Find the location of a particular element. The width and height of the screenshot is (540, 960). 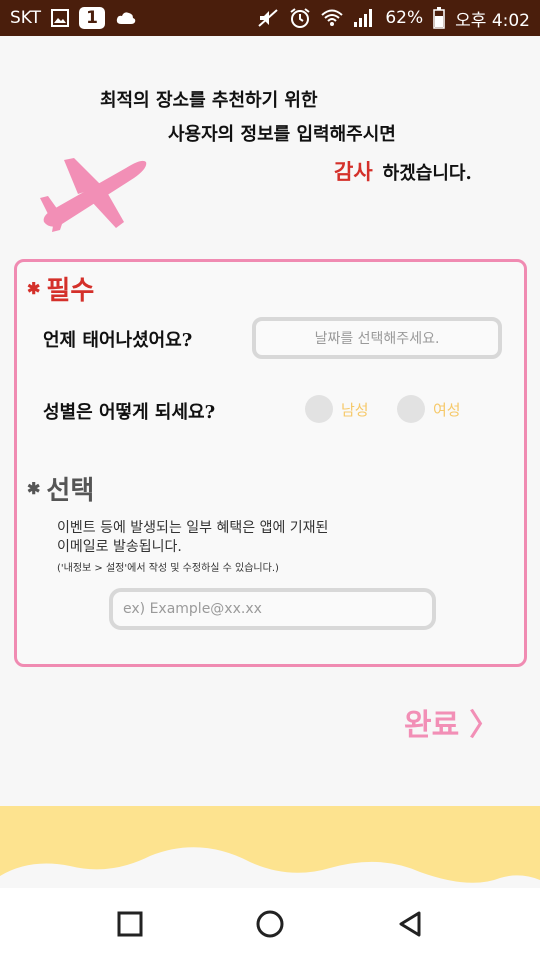

done-button: 완료 〉 is located at coordinates (451, 722).